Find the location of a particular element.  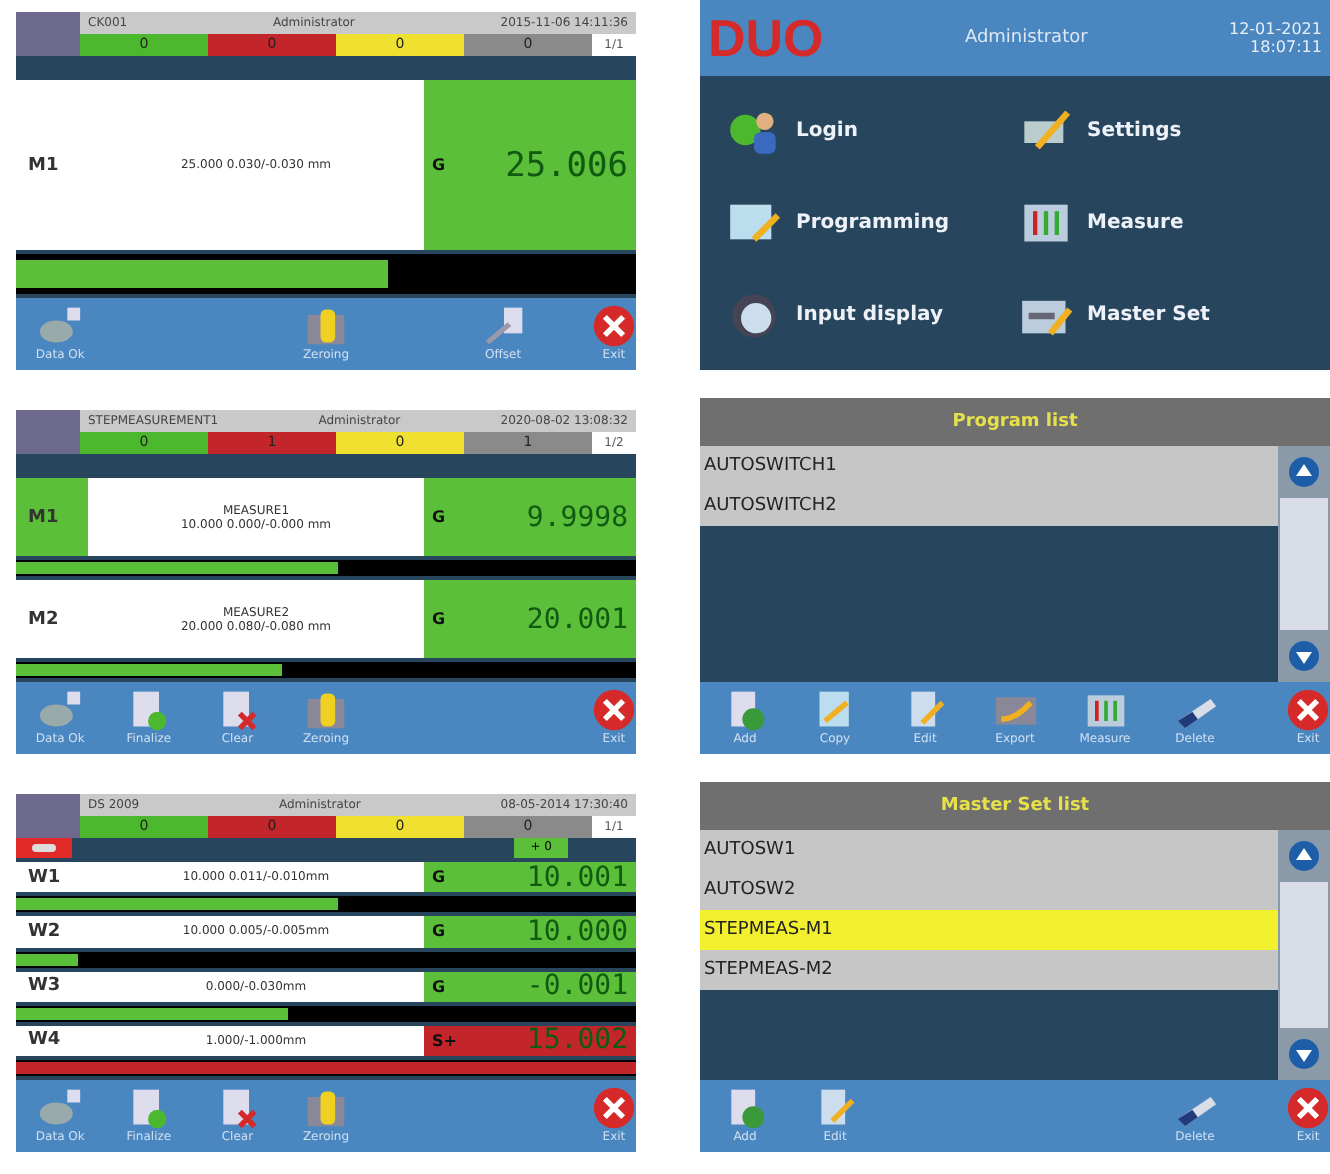

measured-value: 20.001 is located at coordinates (577, 619).